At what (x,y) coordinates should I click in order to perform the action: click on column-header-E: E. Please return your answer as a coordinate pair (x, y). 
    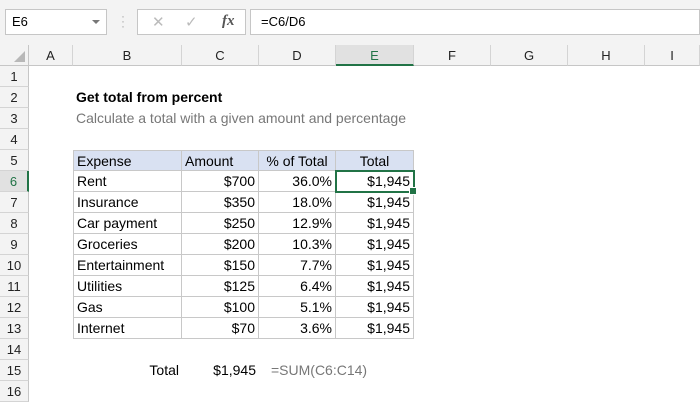
    Looking at the image, I should click on (375, 55).